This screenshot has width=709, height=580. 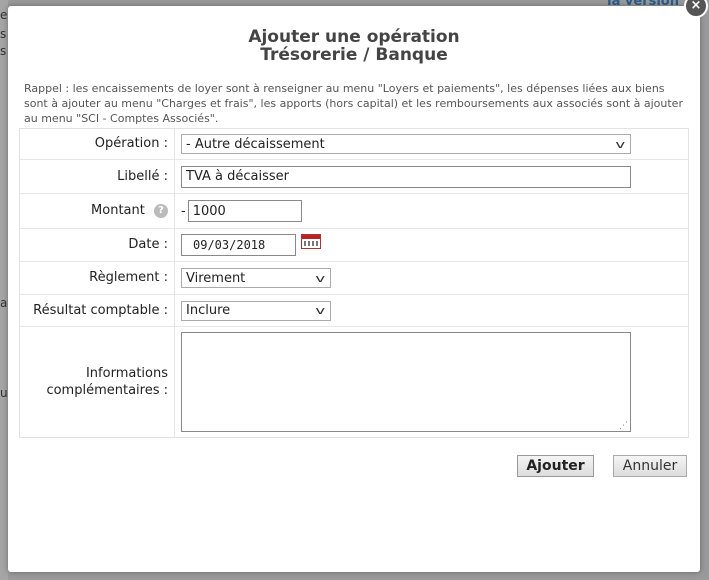 What do you see at coordinates (255, 144) in the screenshot?
I see `operation-value: - Autre décaissement` at bounding box center [255, 144].